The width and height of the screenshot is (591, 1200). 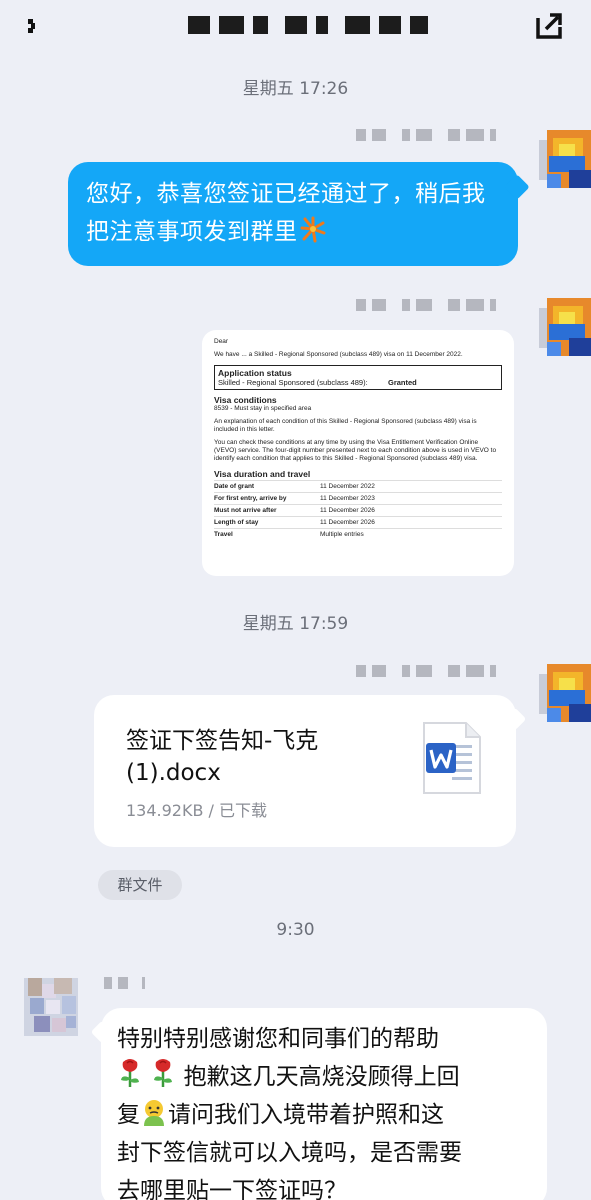 I want to click on file-message-bubble: 签证下签告知-飞克(1).docx 134.92KB / 已下载, so click(x=310, y=771).